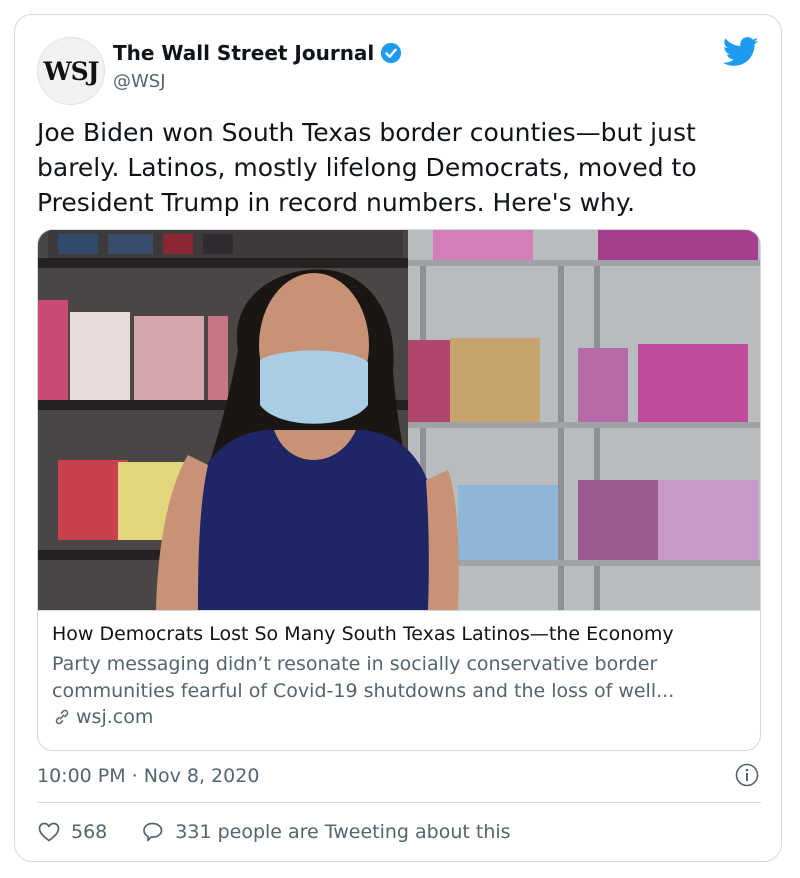  I want to click on verified-badge-icon, so click(391, 53).